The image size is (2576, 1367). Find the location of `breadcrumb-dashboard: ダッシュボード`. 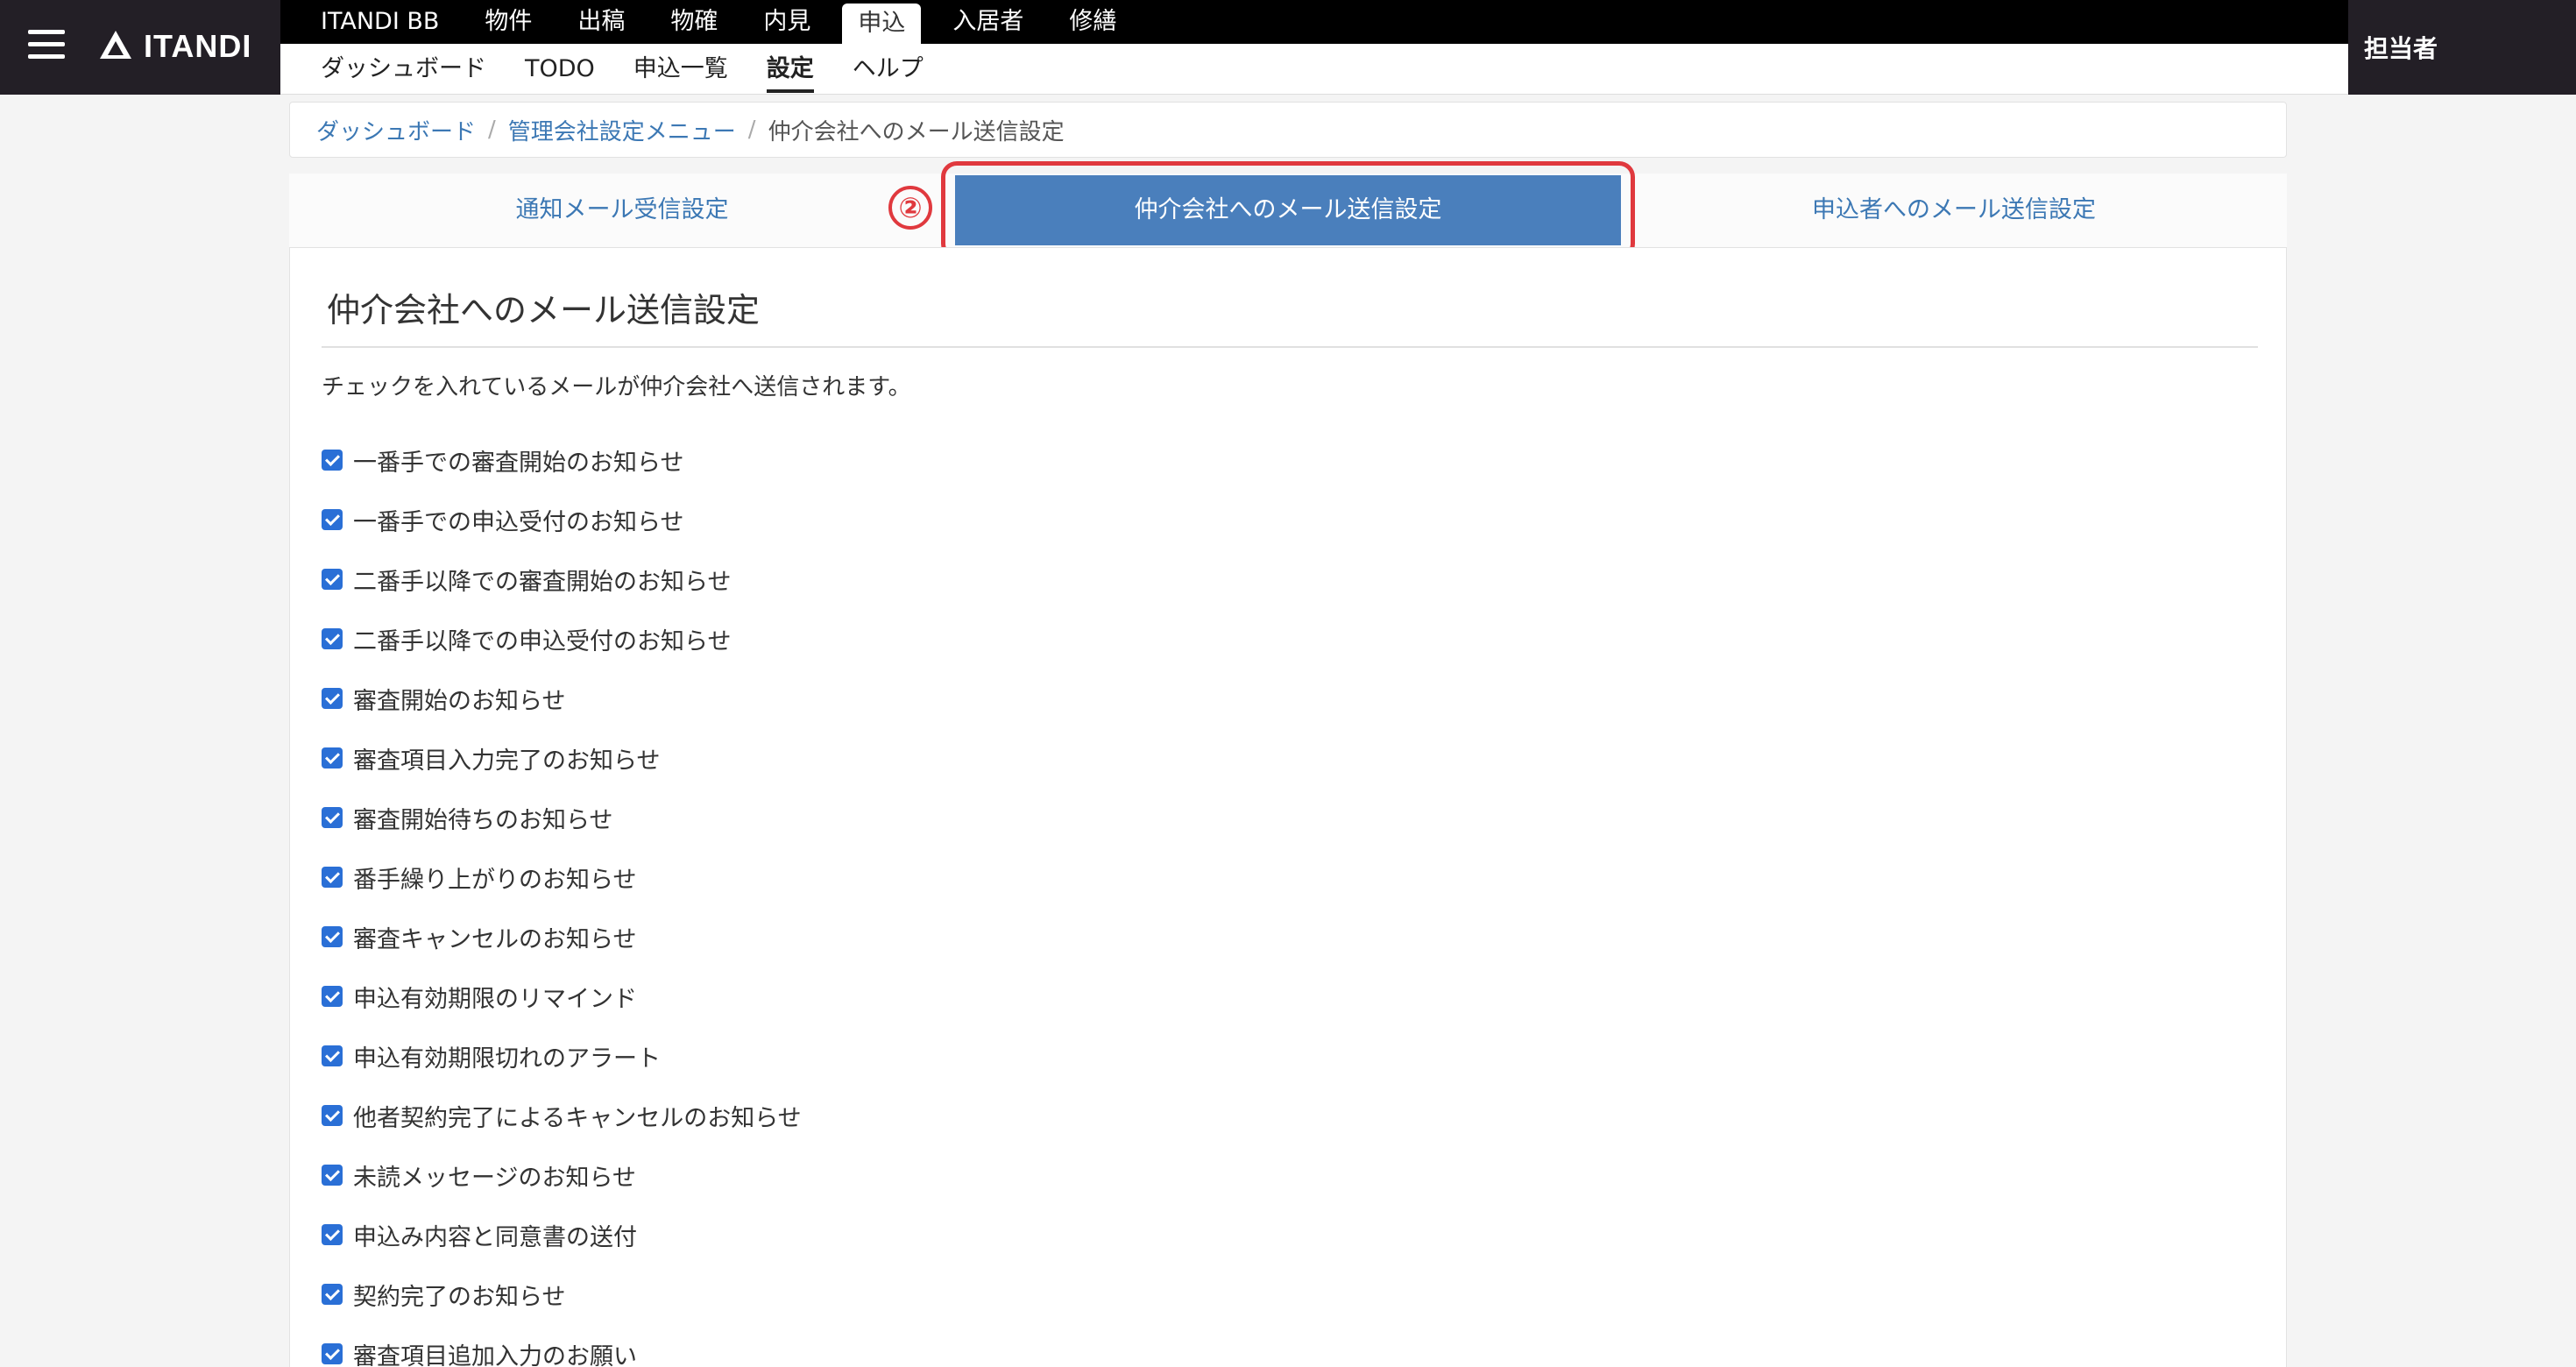

breadcrumb-dashboard: ダッシュボード is located at coordinates (396, 130).